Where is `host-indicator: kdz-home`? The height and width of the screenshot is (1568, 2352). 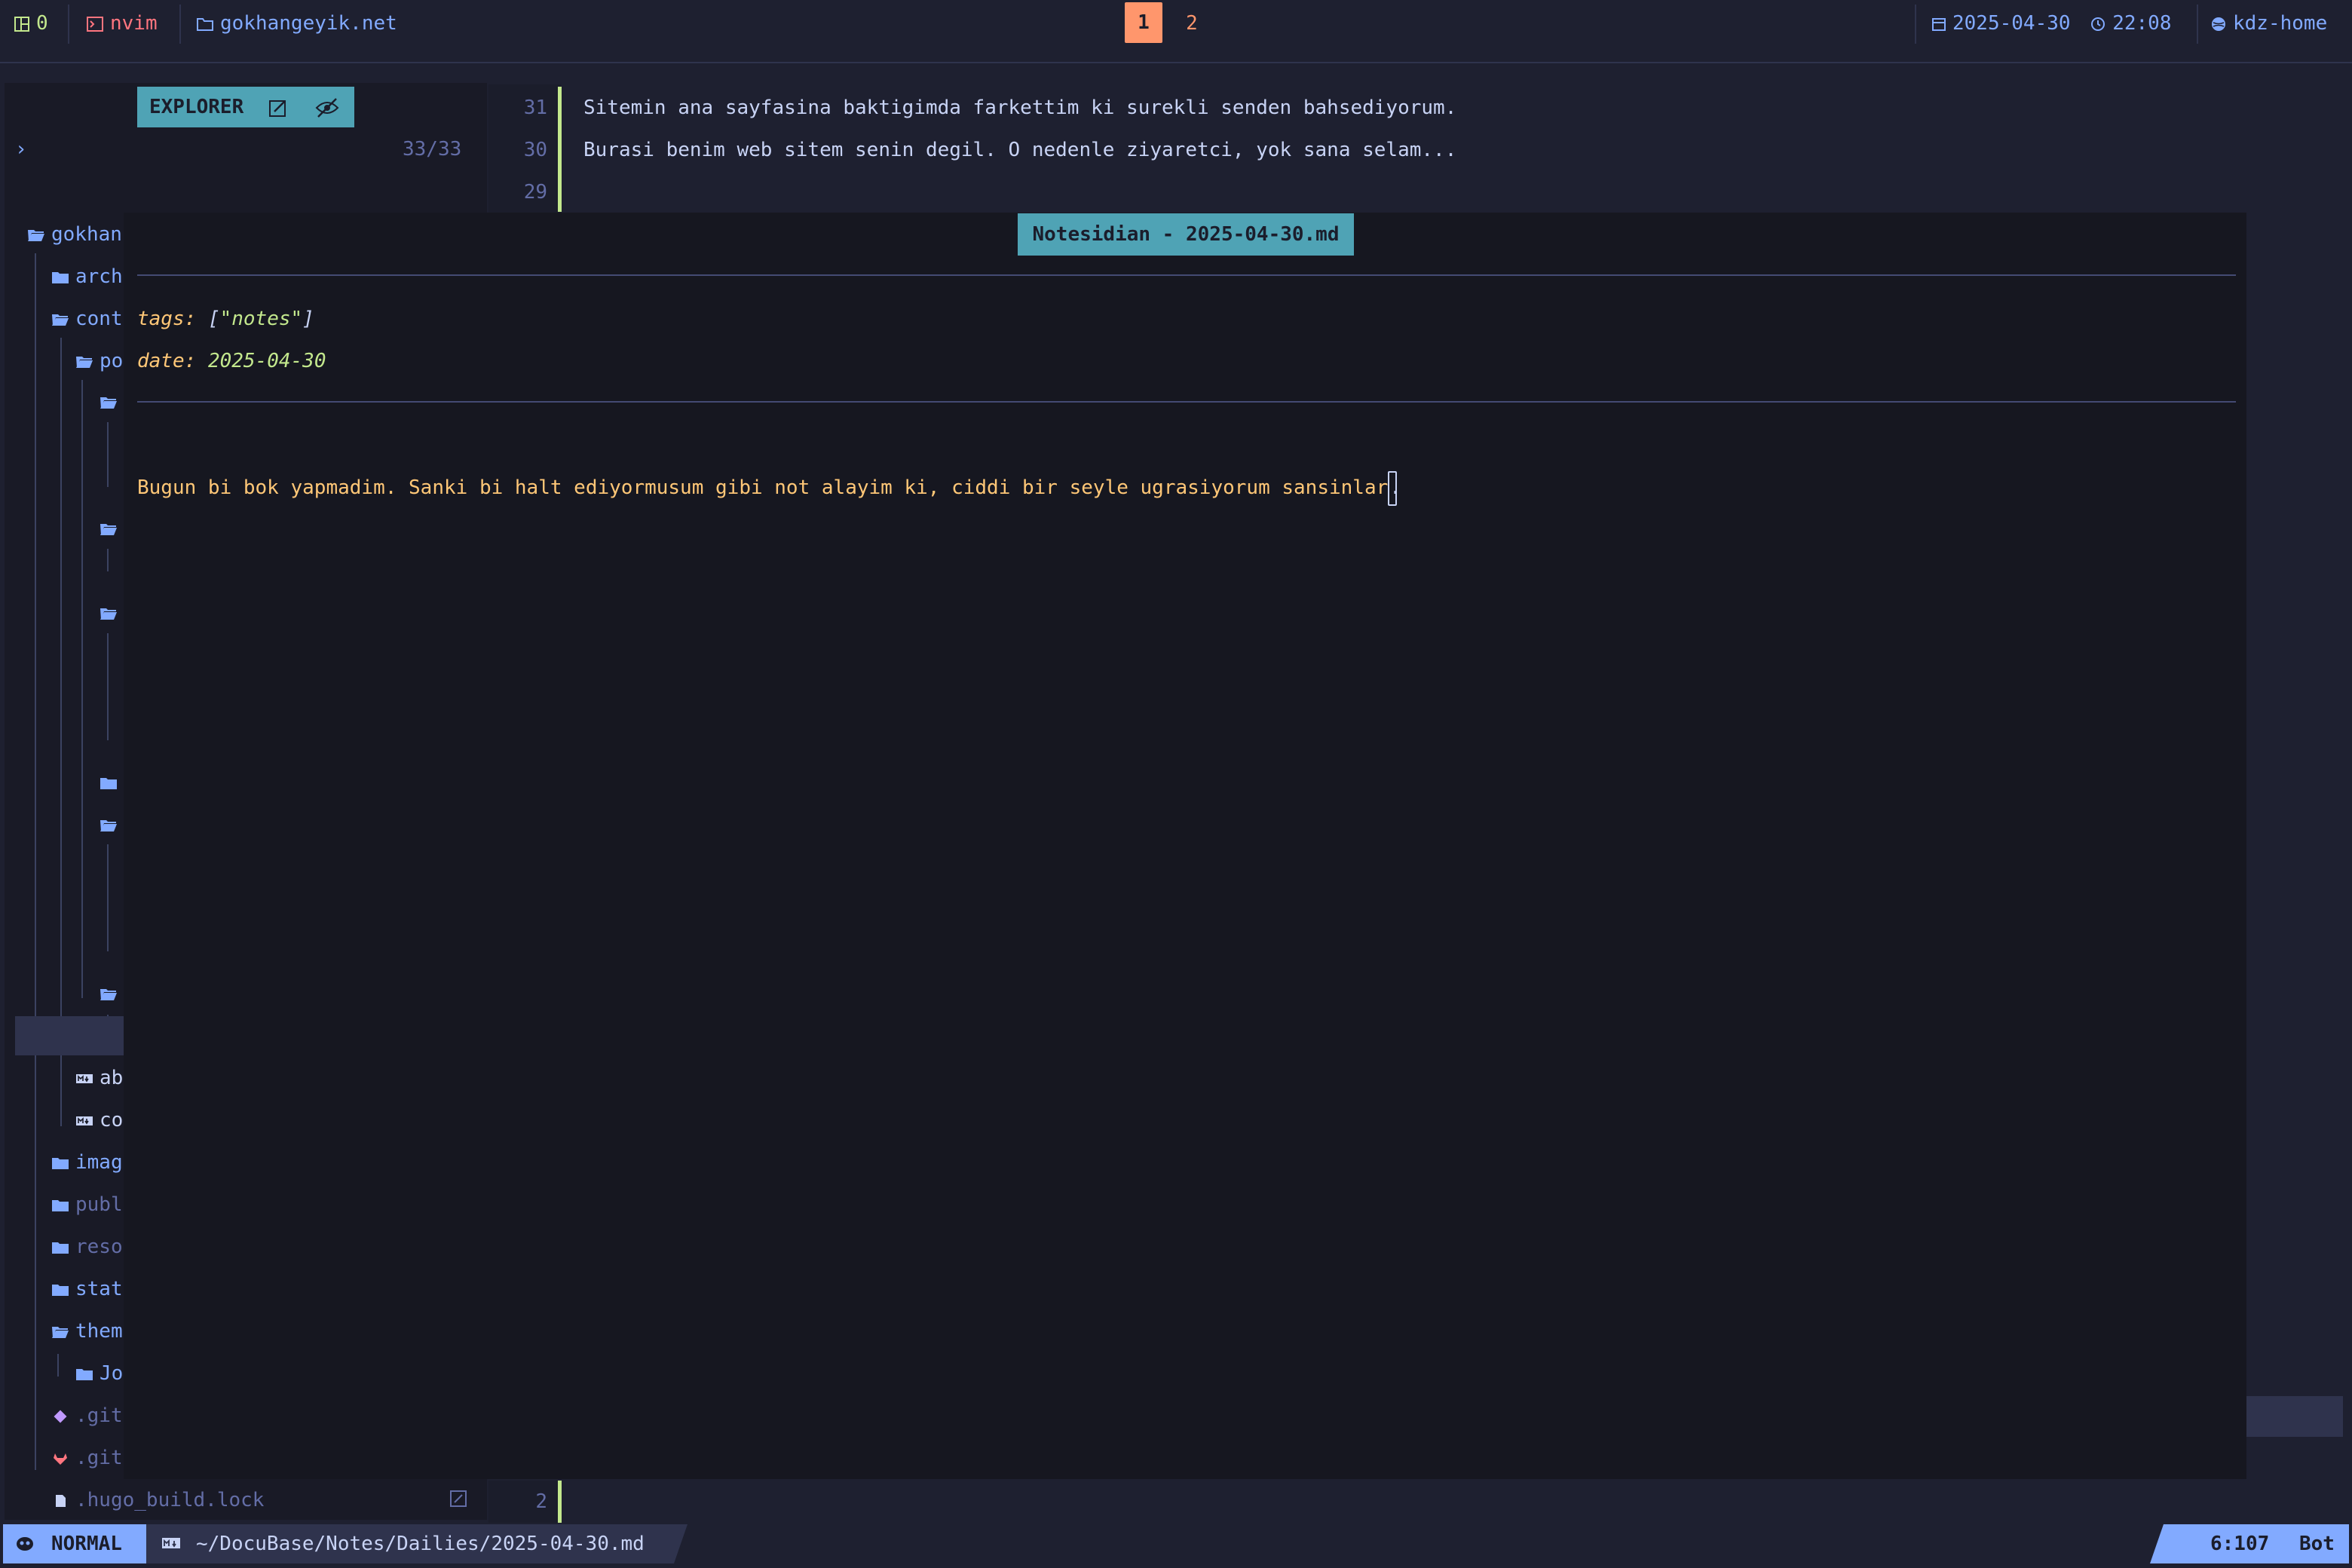 host-indicator: kdz-home is located at coordinates (2268, 23).